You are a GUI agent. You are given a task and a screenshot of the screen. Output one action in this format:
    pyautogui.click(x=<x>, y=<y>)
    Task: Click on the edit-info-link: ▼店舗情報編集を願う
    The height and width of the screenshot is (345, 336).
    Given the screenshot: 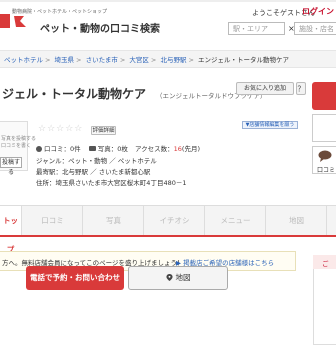 What is the action you would take?
    pyautogui.click(x=270, y=125)
    